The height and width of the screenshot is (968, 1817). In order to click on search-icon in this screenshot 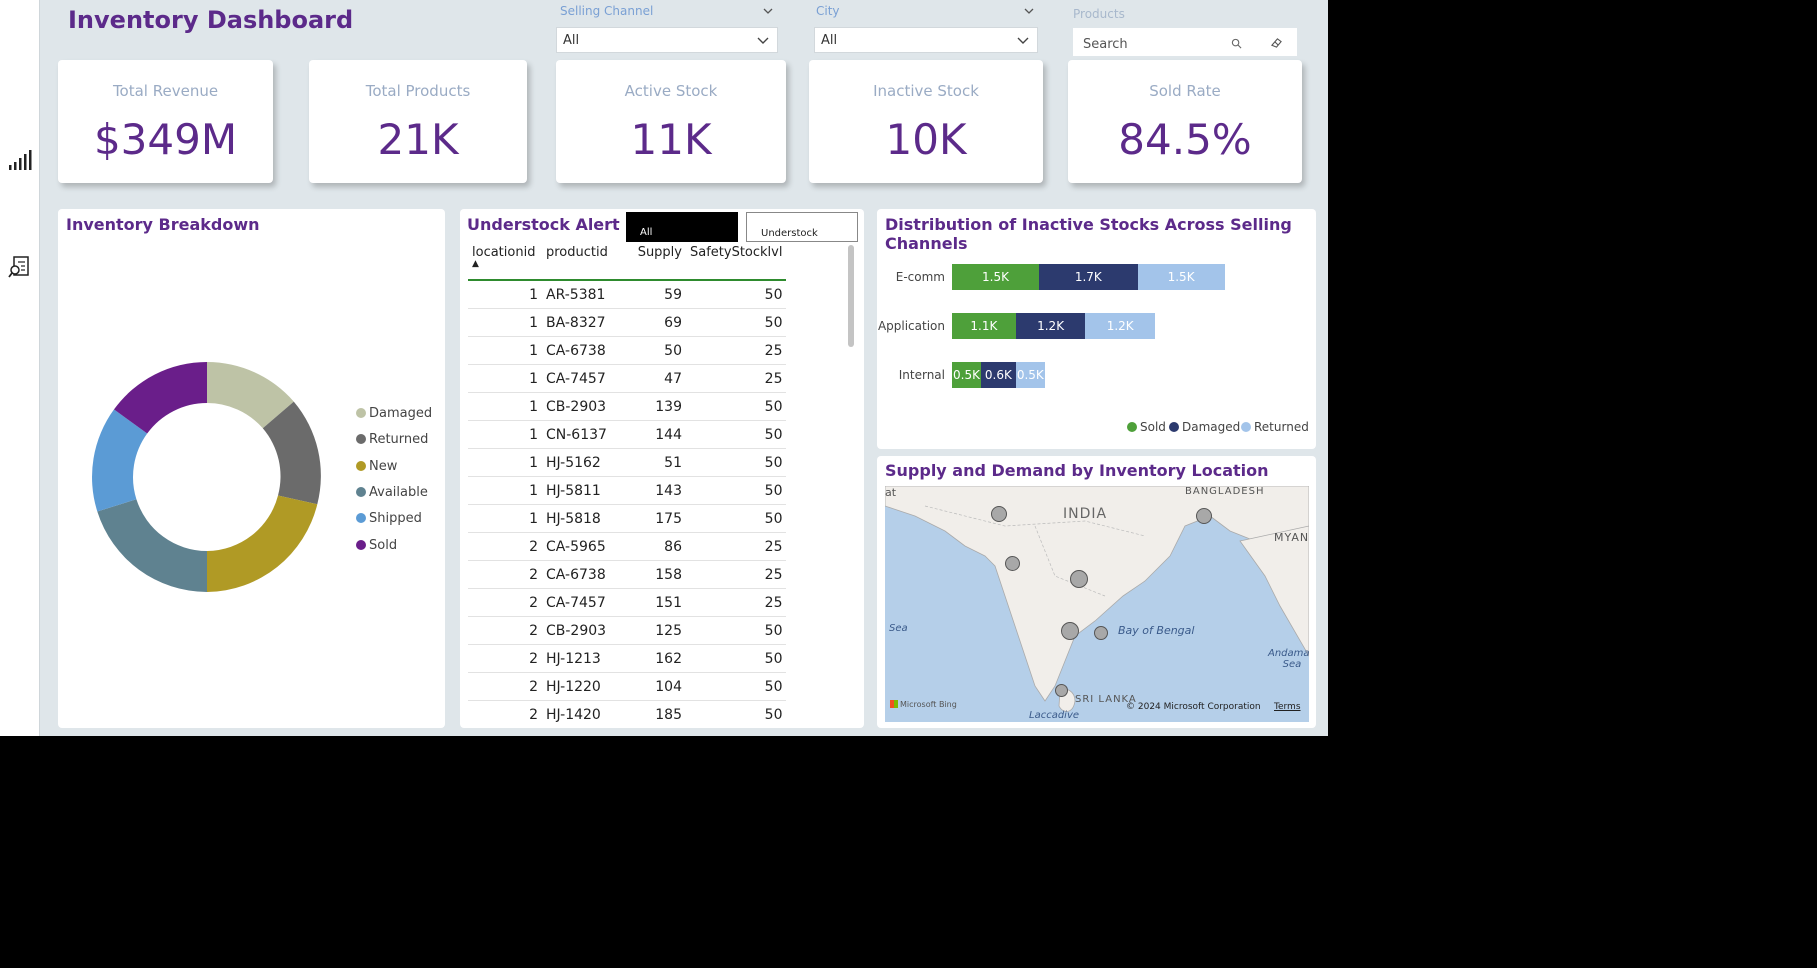, I will do `click(1236, 43)`.